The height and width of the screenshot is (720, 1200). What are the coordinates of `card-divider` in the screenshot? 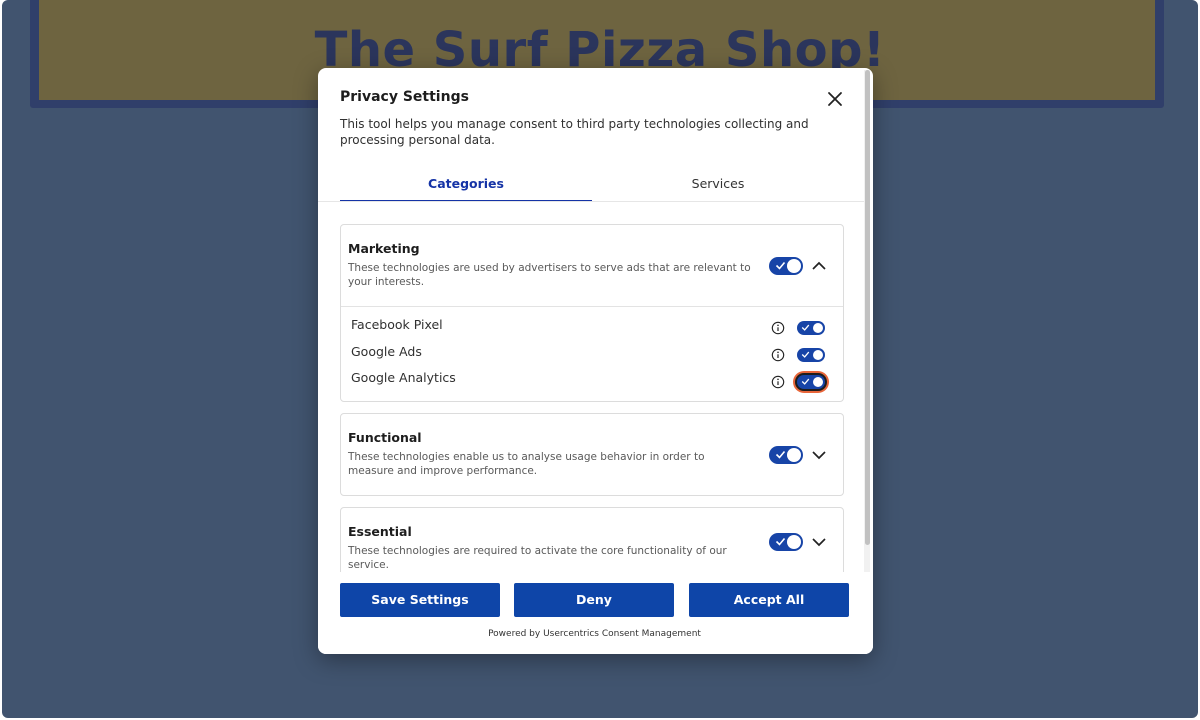 It's located at (592, 306).